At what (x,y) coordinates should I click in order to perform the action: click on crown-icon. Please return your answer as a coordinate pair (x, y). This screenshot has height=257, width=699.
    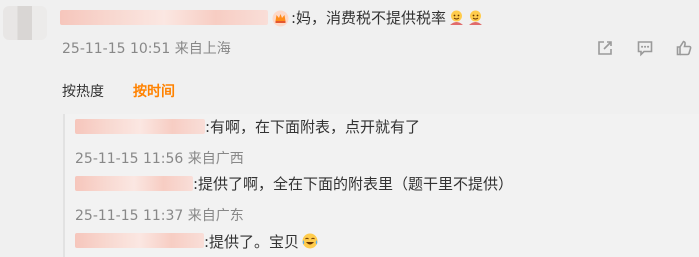
    Looking at the image, I should click on (280, 18).